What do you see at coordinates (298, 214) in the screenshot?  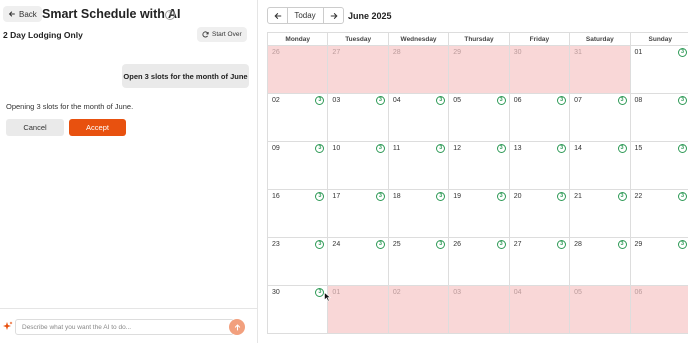 I see `day-cell: 163` at bounding box center [298, 214].